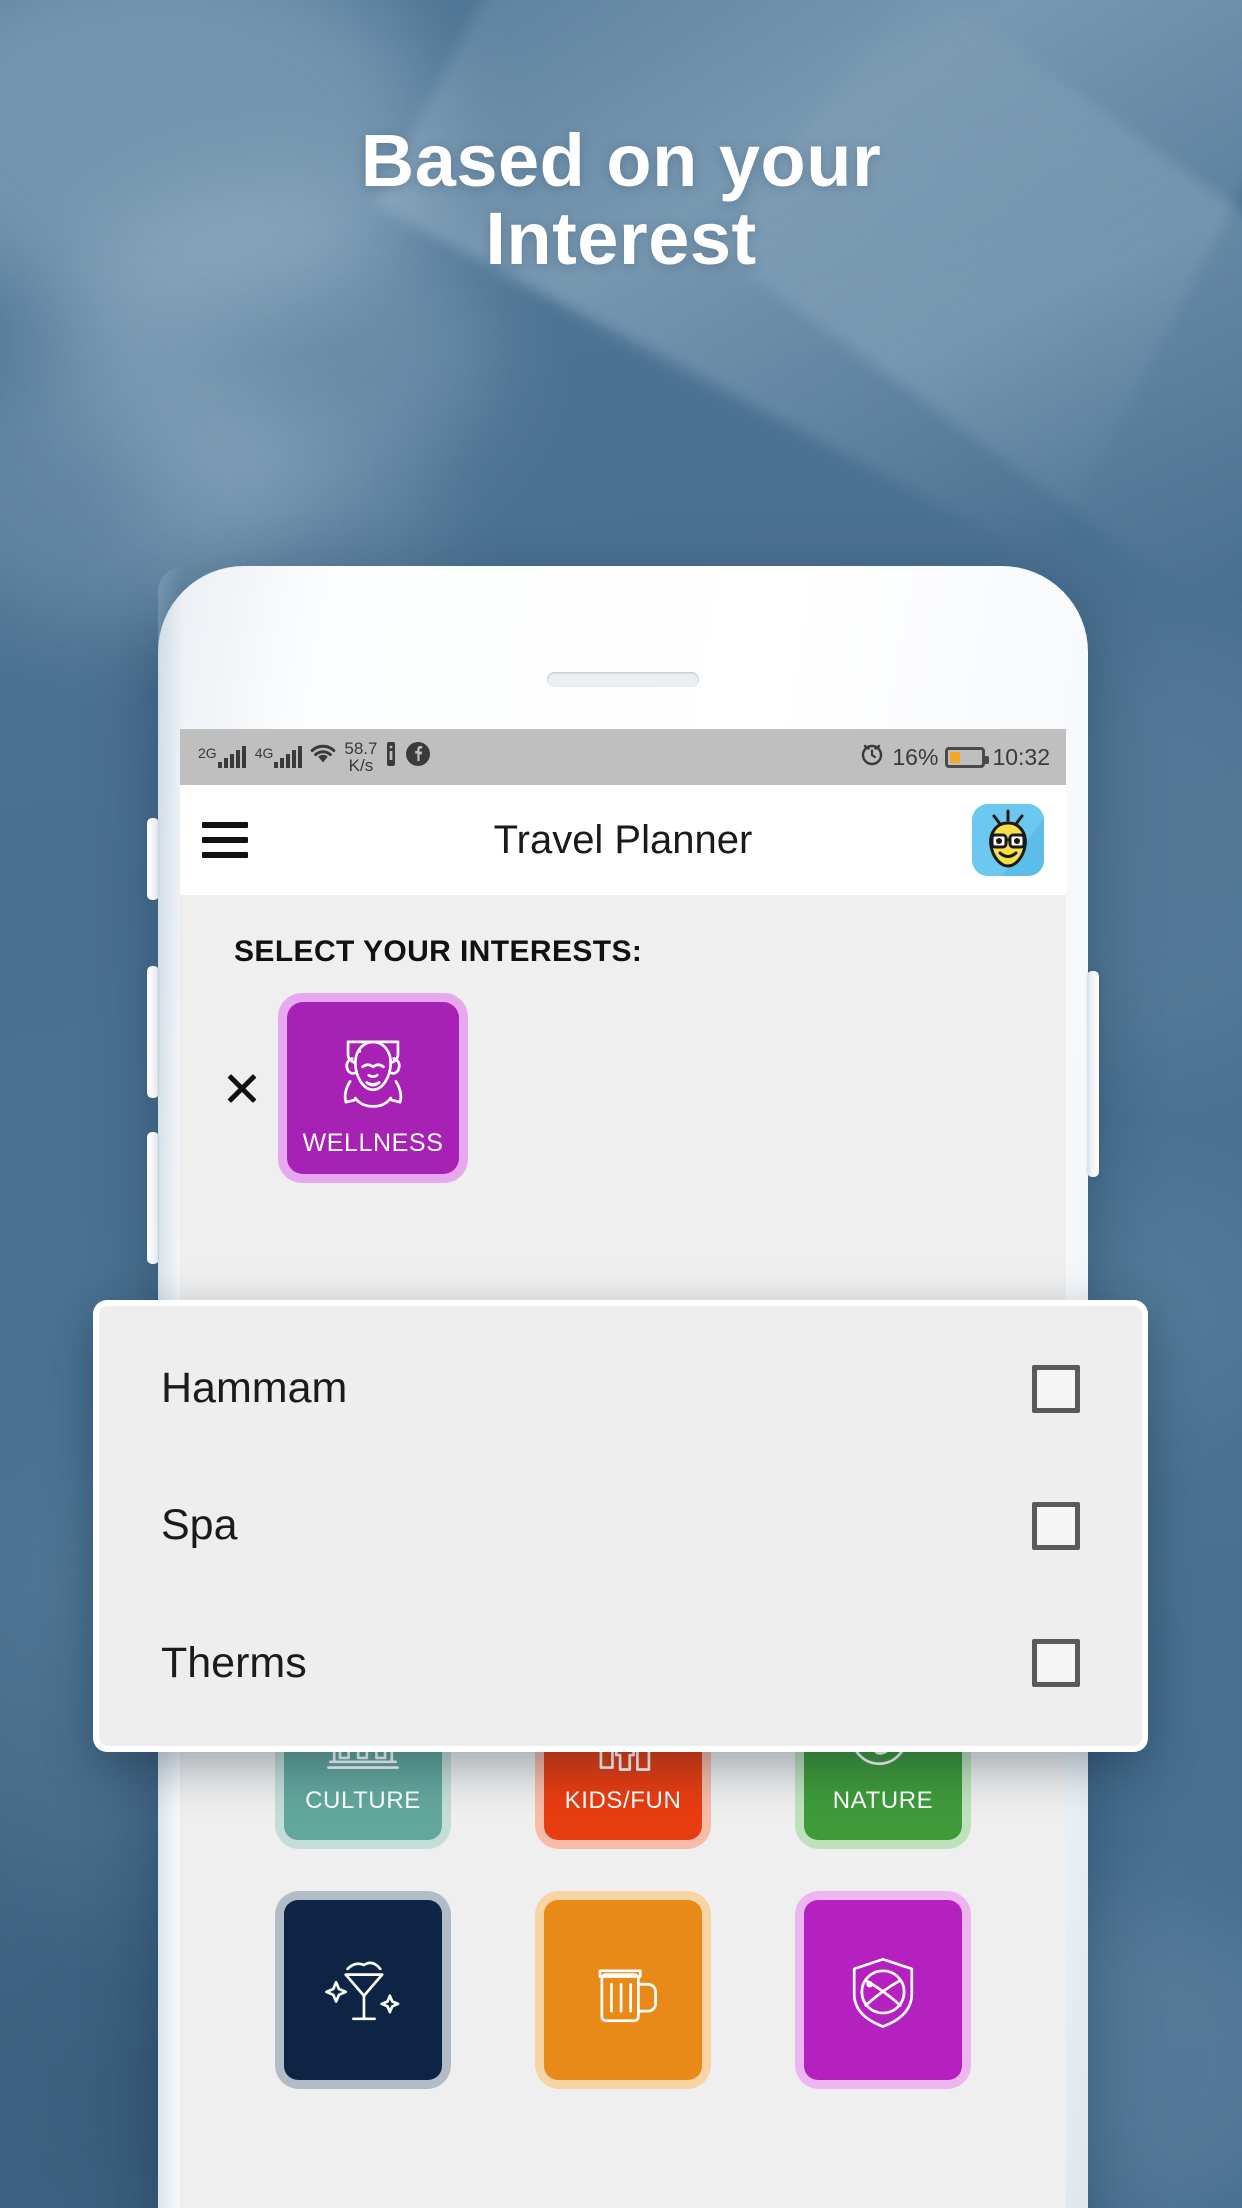 This screenshot has height=2208, width=1242. I want to click on spa-face-icon, so click(373, 1074).